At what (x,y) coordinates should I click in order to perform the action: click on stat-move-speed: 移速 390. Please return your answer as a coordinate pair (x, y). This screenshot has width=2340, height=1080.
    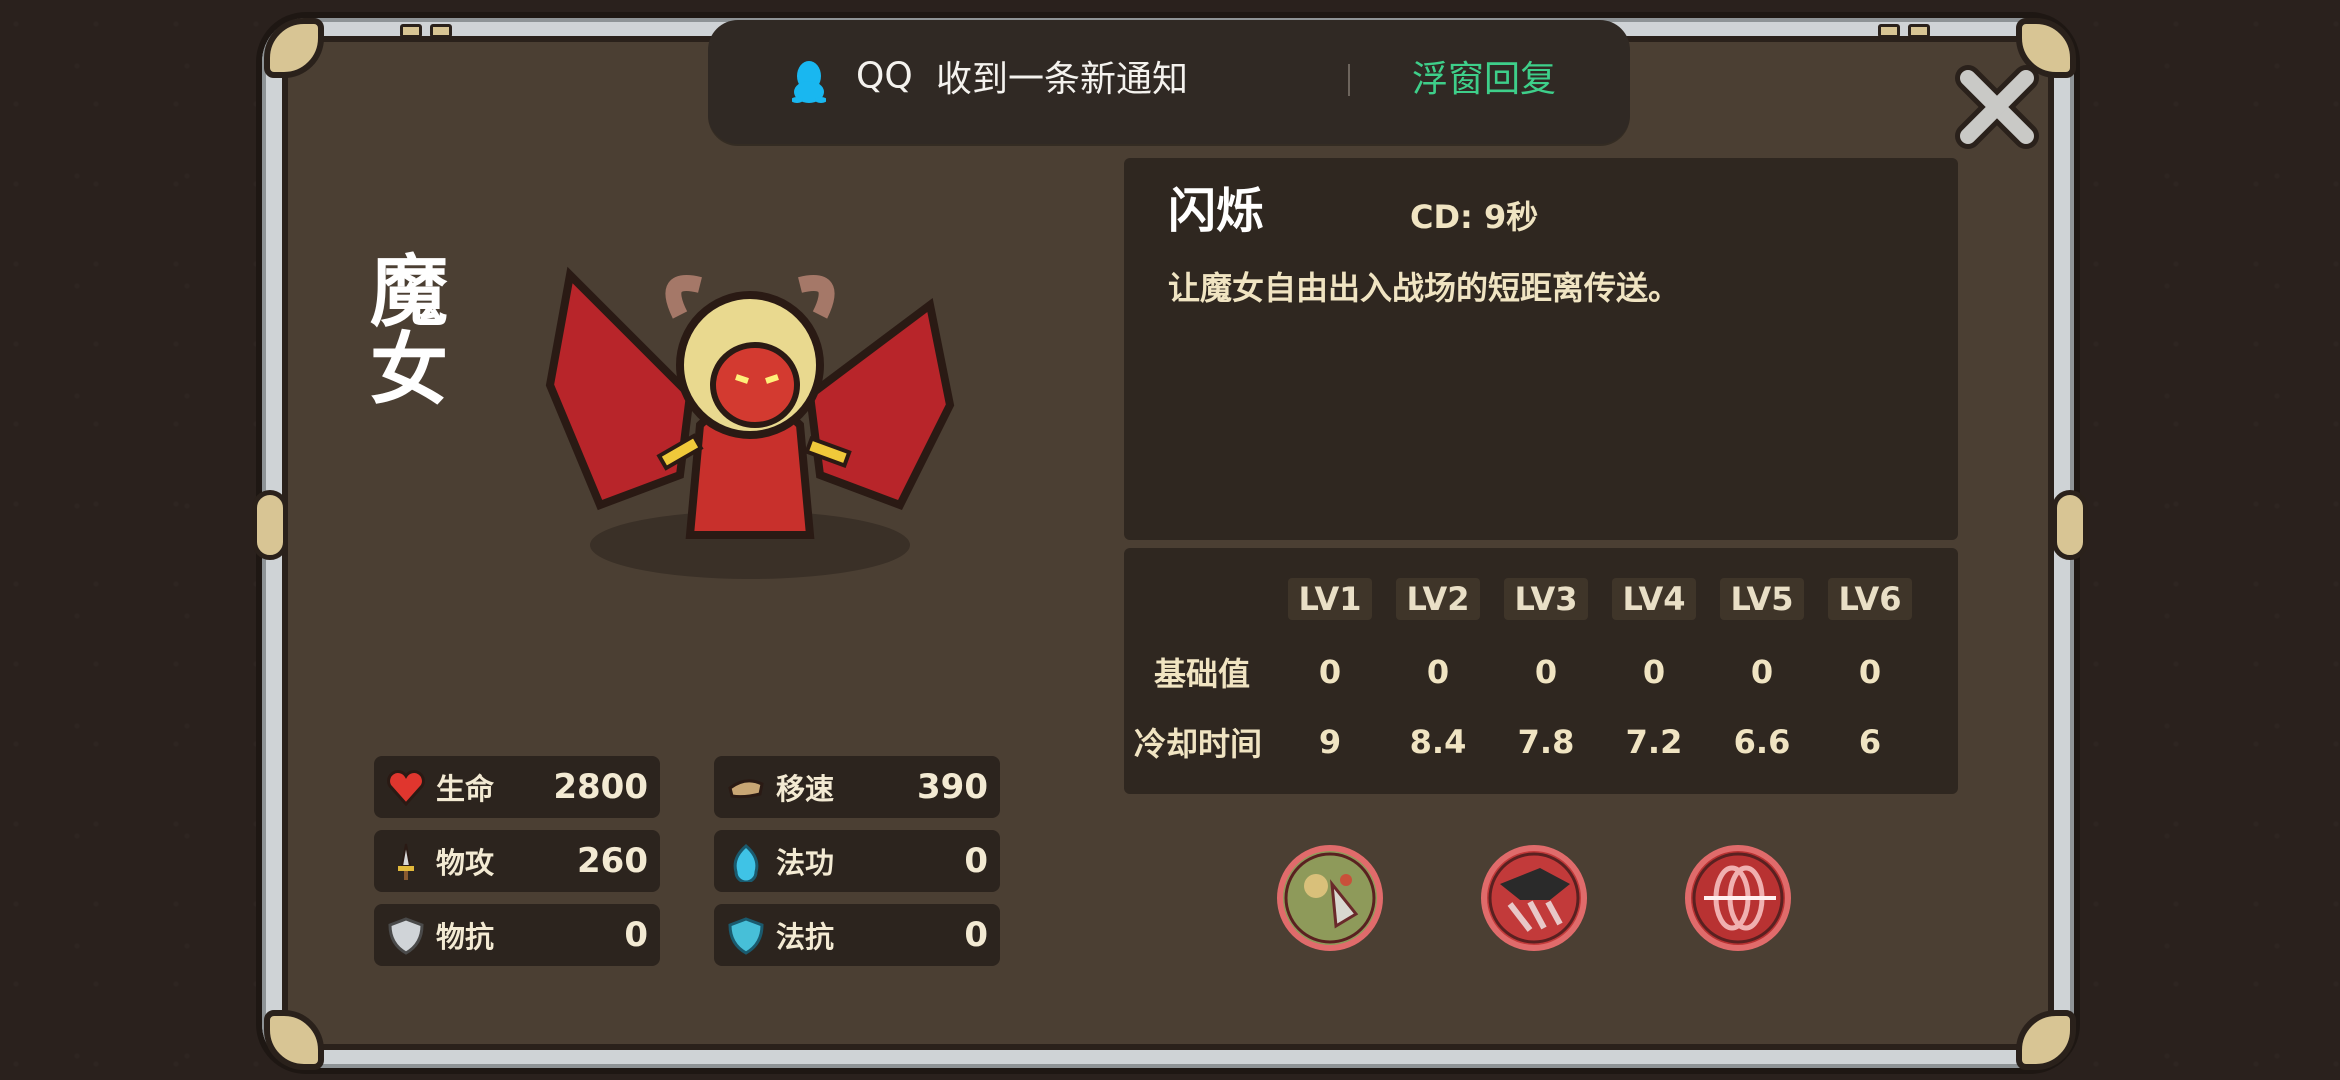
    Looking at the image, I should click on (857, 787).